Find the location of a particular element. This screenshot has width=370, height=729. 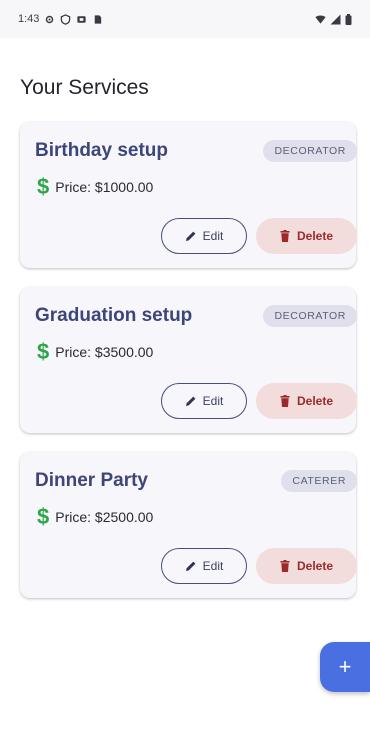

status-right is located at coordinates (335, 19).